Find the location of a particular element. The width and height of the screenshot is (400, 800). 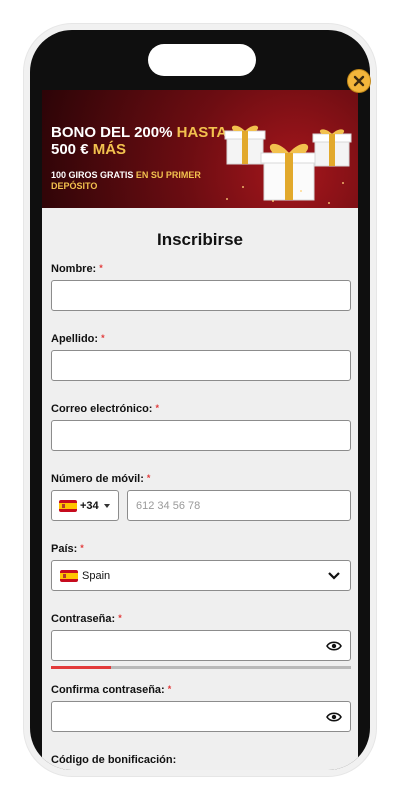

apellido-input is located at coordinates (201, 365).